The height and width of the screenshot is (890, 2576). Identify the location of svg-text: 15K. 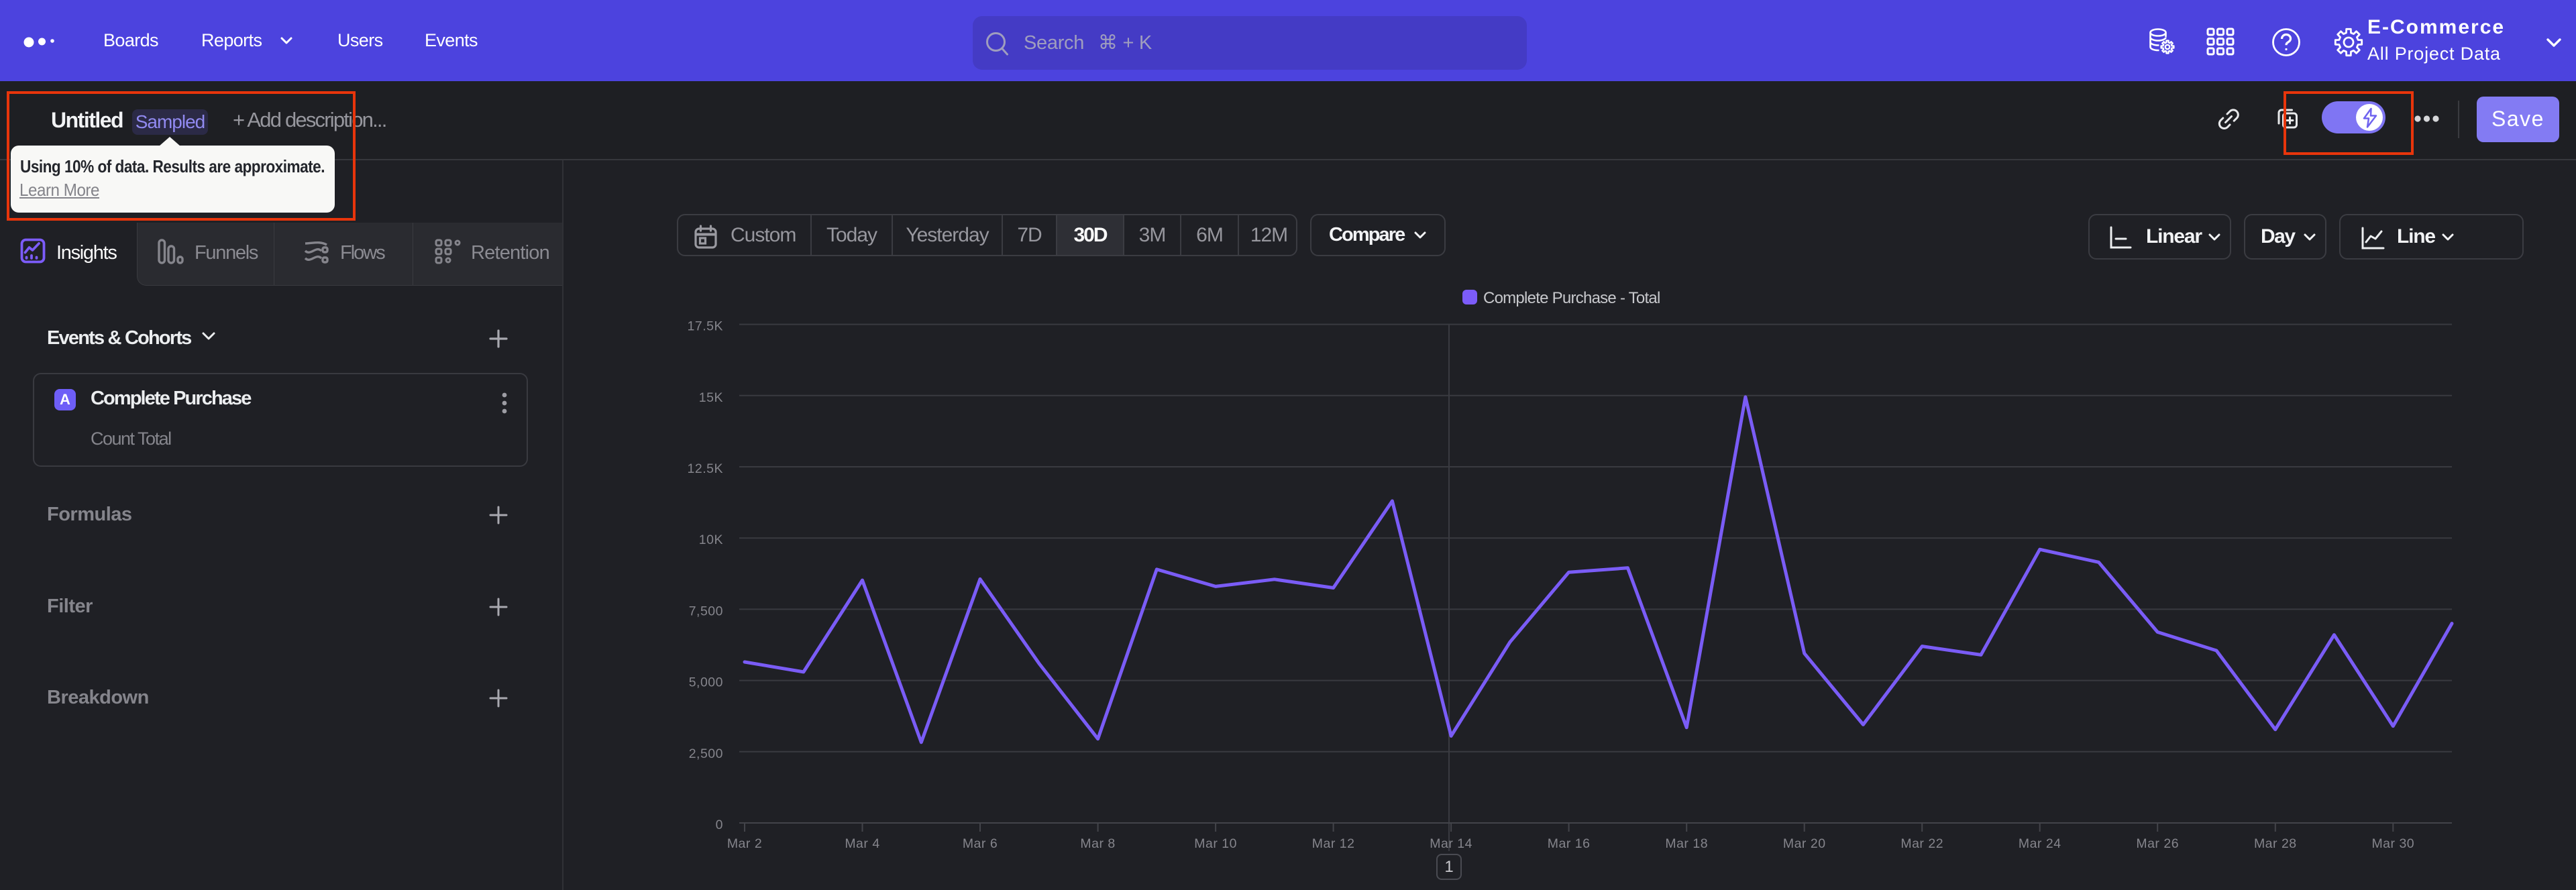
(711, 397).